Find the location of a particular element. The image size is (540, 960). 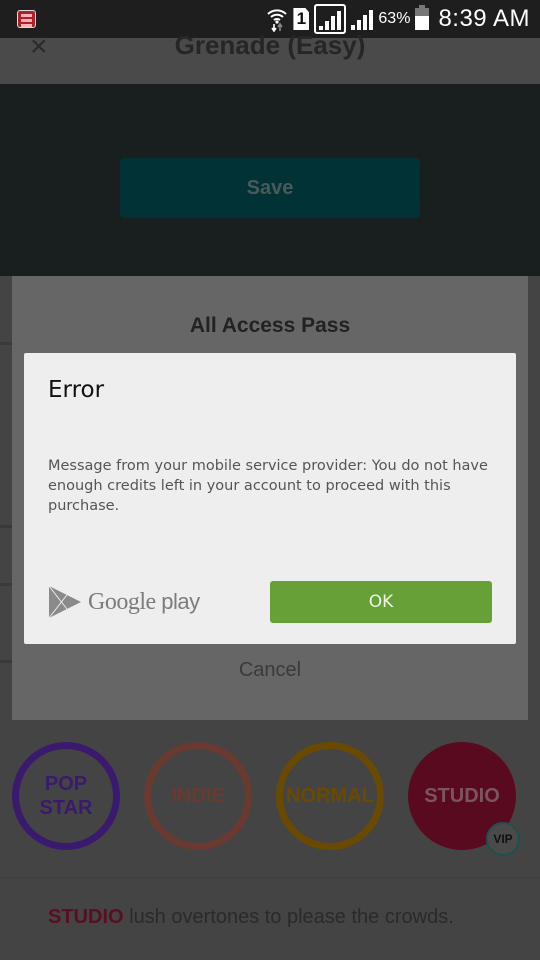

description-text: lush overtones to please the crowds. is located at coordinates (288, 917).